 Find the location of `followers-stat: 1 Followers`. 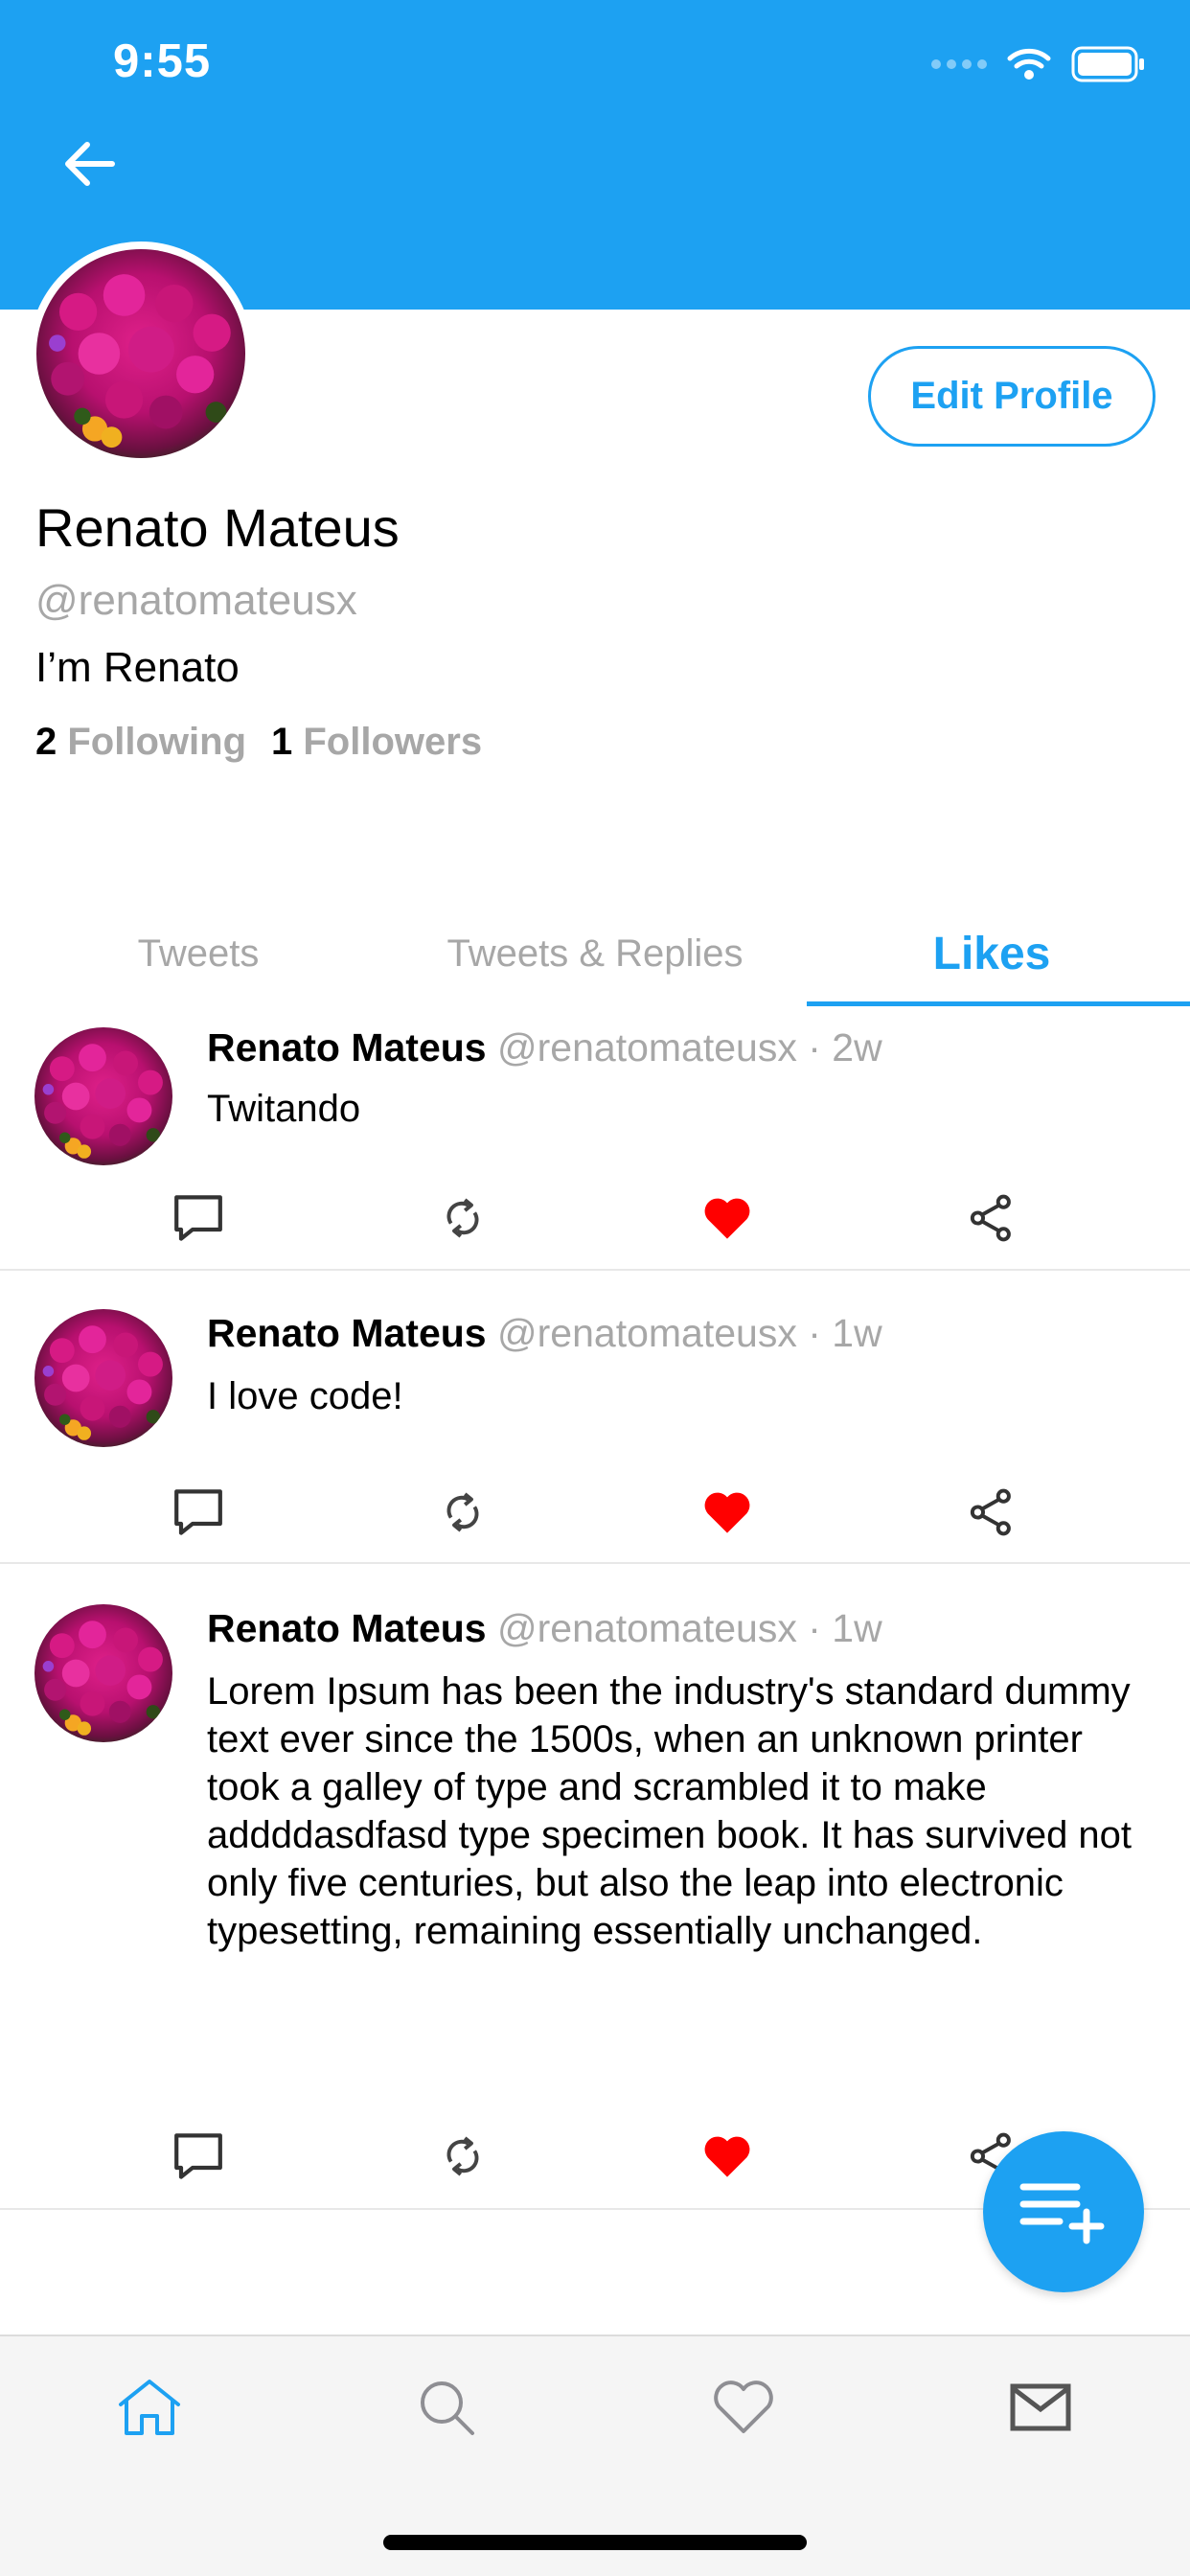

followers-stat: 1 Followers is located at coordinates (377, 742).